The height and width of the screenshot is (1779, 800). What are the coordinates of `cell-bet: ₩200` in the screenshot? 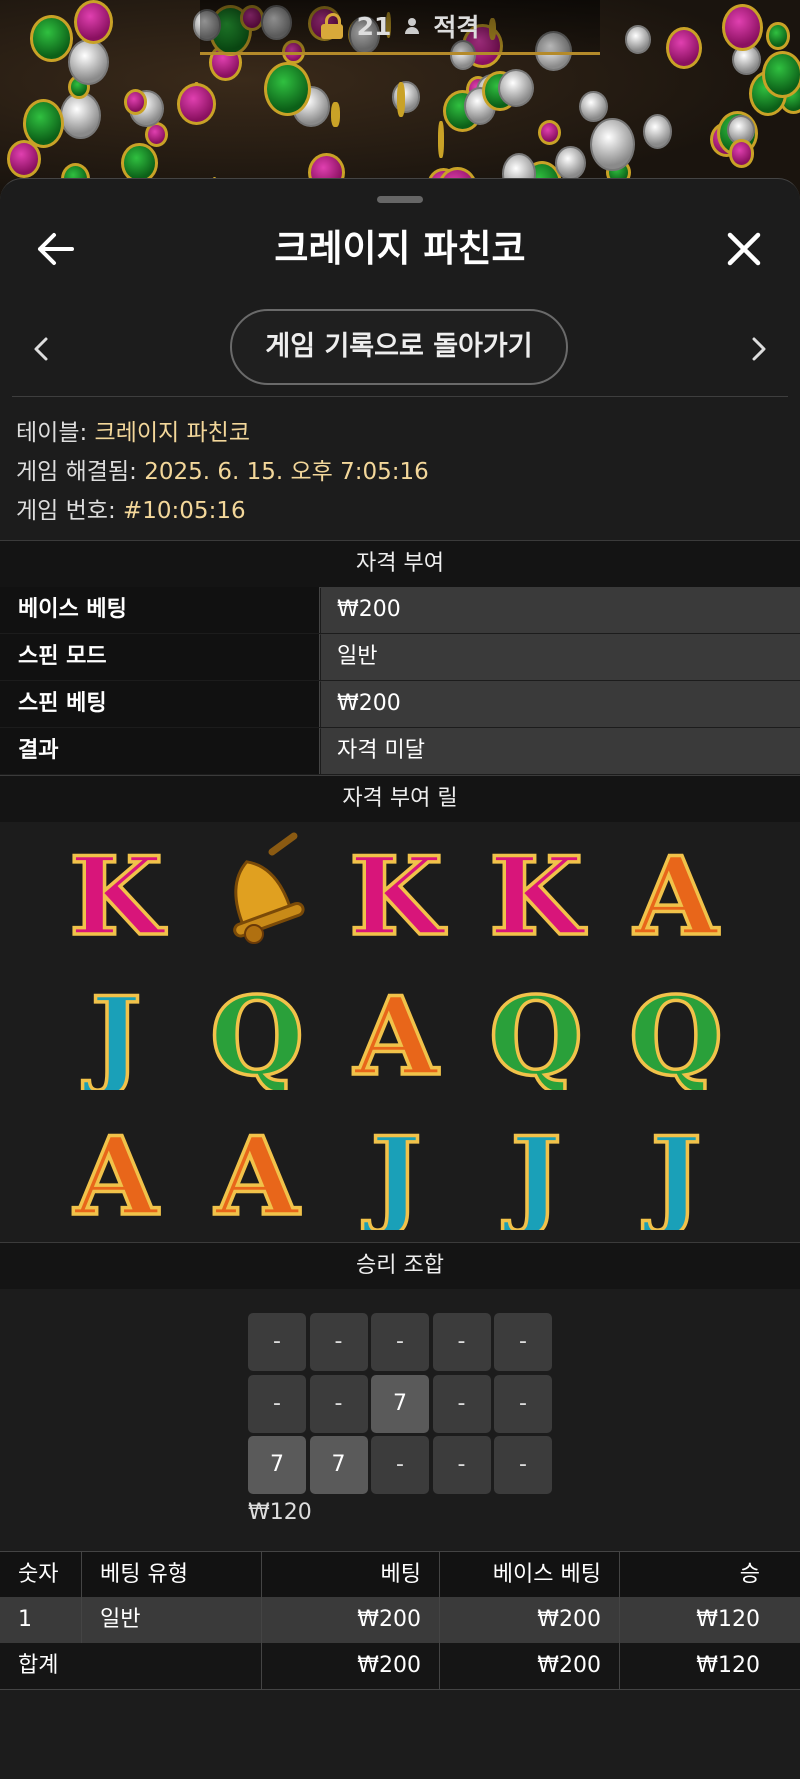 It's located at (351, 1620).